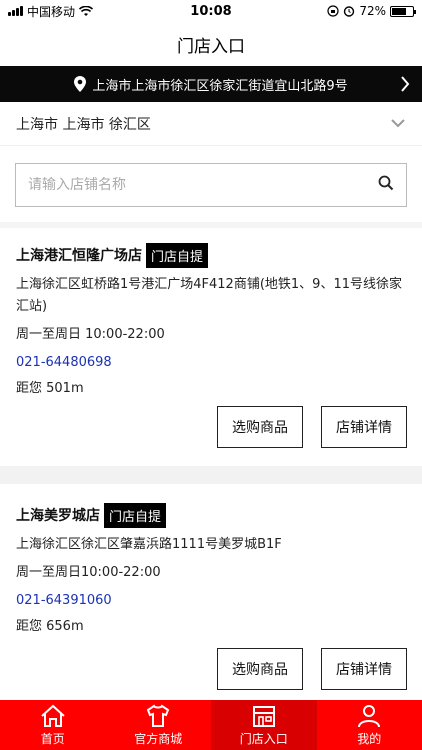 This screenshot has width=422, height=750. Describe the element at coordinates (50, 626) in the screenshot. I see `store-distance: 距您 656m` at that location.